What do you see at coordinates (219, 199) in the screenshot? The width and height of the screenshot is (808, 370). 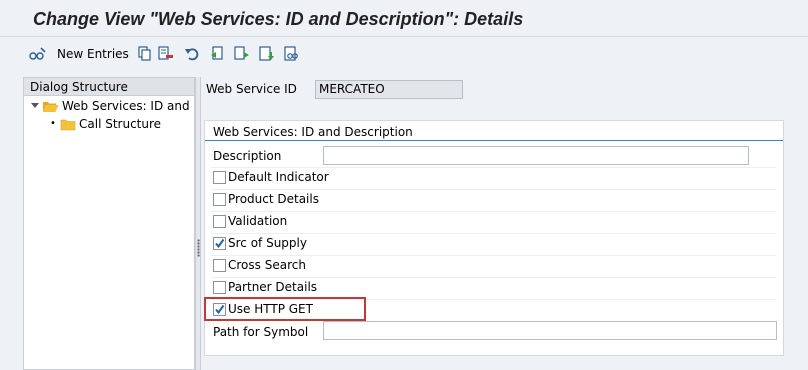 I see `product-details-checkbox` at bounding box center [219, 199].